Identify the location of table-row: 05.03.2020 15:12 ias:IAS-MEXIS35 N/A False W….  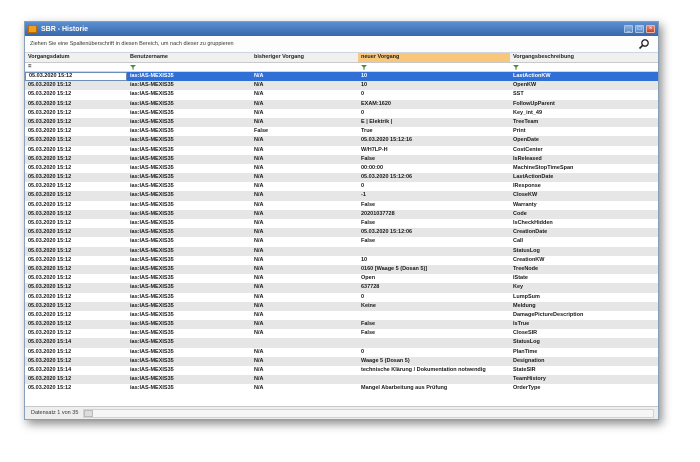
(341, 205).